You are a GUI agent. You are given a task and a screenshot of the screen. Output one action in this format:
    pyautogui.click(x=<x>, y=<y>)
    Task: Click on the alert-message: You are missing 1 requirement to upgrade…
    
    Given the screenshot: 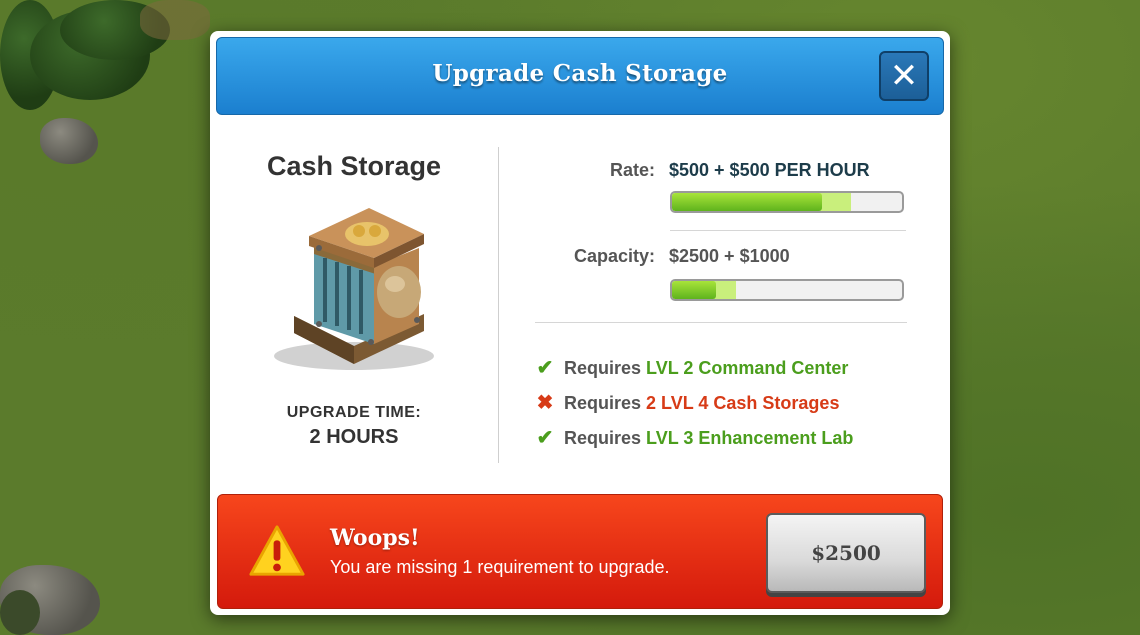 What is the action you would take?
    pyautogui.click(x=500, y=567)
    